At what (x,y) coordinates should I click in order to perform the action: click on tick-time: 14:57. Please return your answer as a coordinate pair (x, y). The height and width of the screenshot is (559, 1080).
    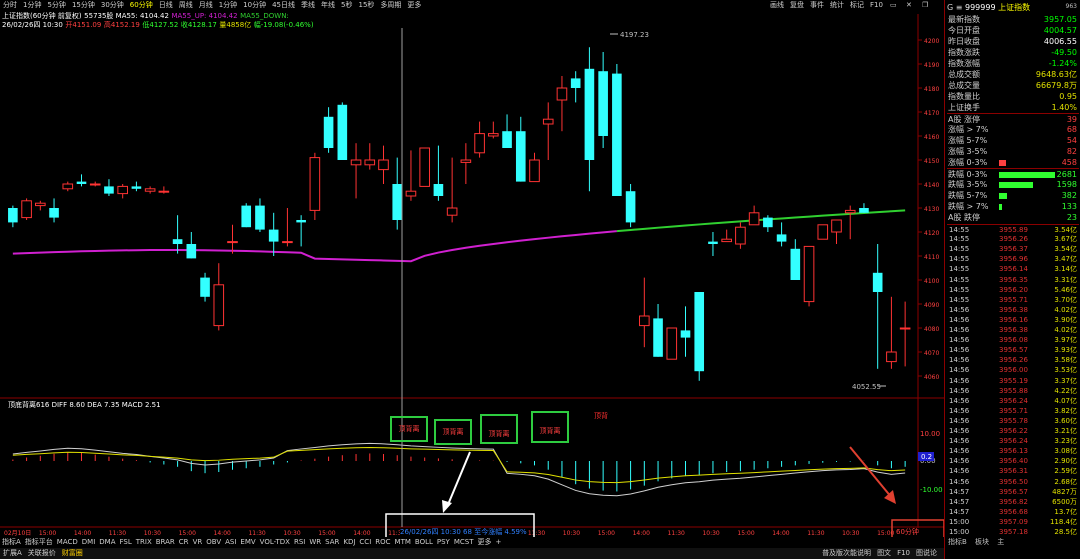
    Looking at the image, I should click on (959, 491).